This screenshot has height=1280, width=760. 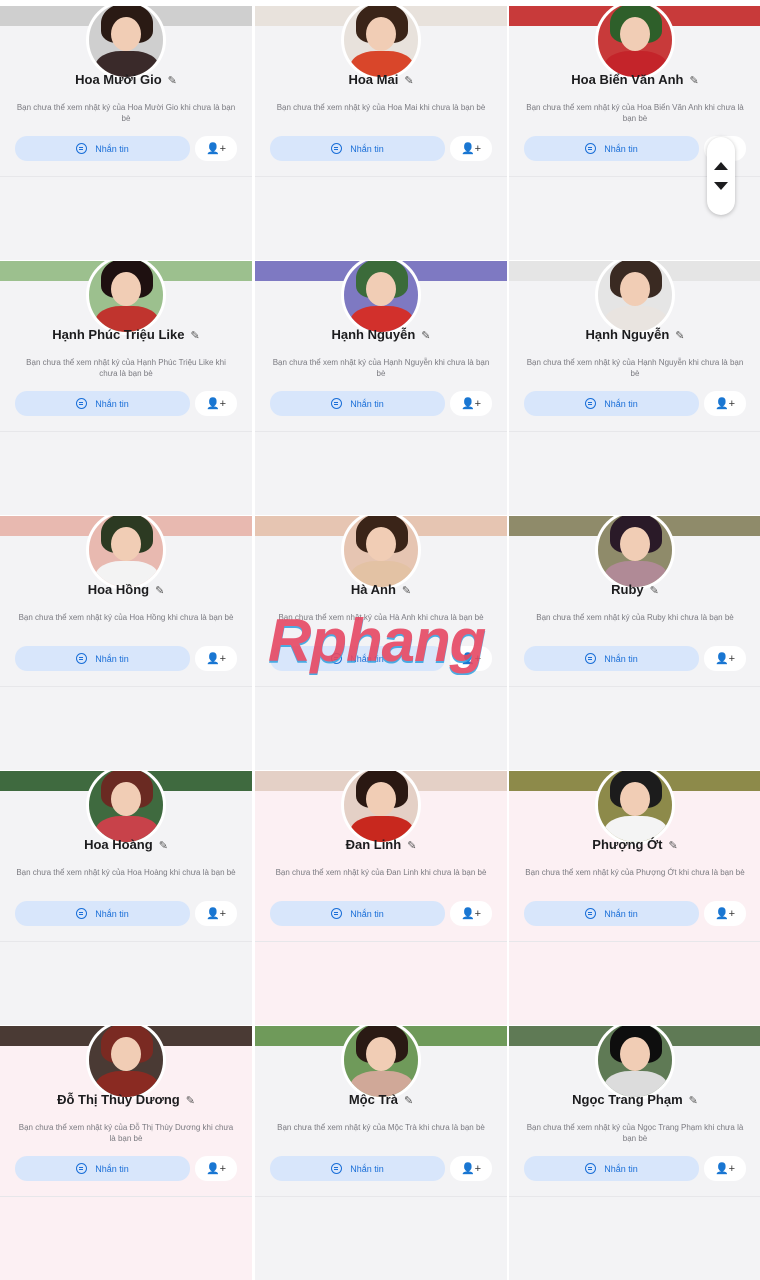 I want to click on profile-name: Hạnh Nguyễn ✎, so click(x=635, y=334).